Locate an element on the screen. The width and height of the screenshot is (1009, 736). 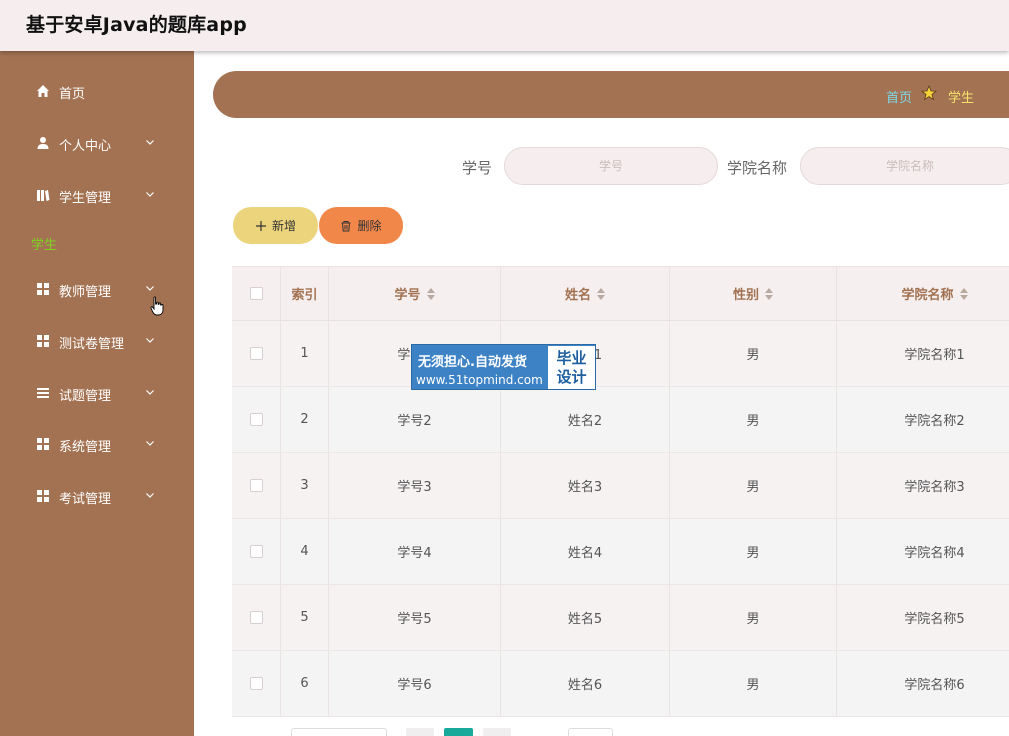
add-button-label: 新增 is located at coordinates (283, 226).